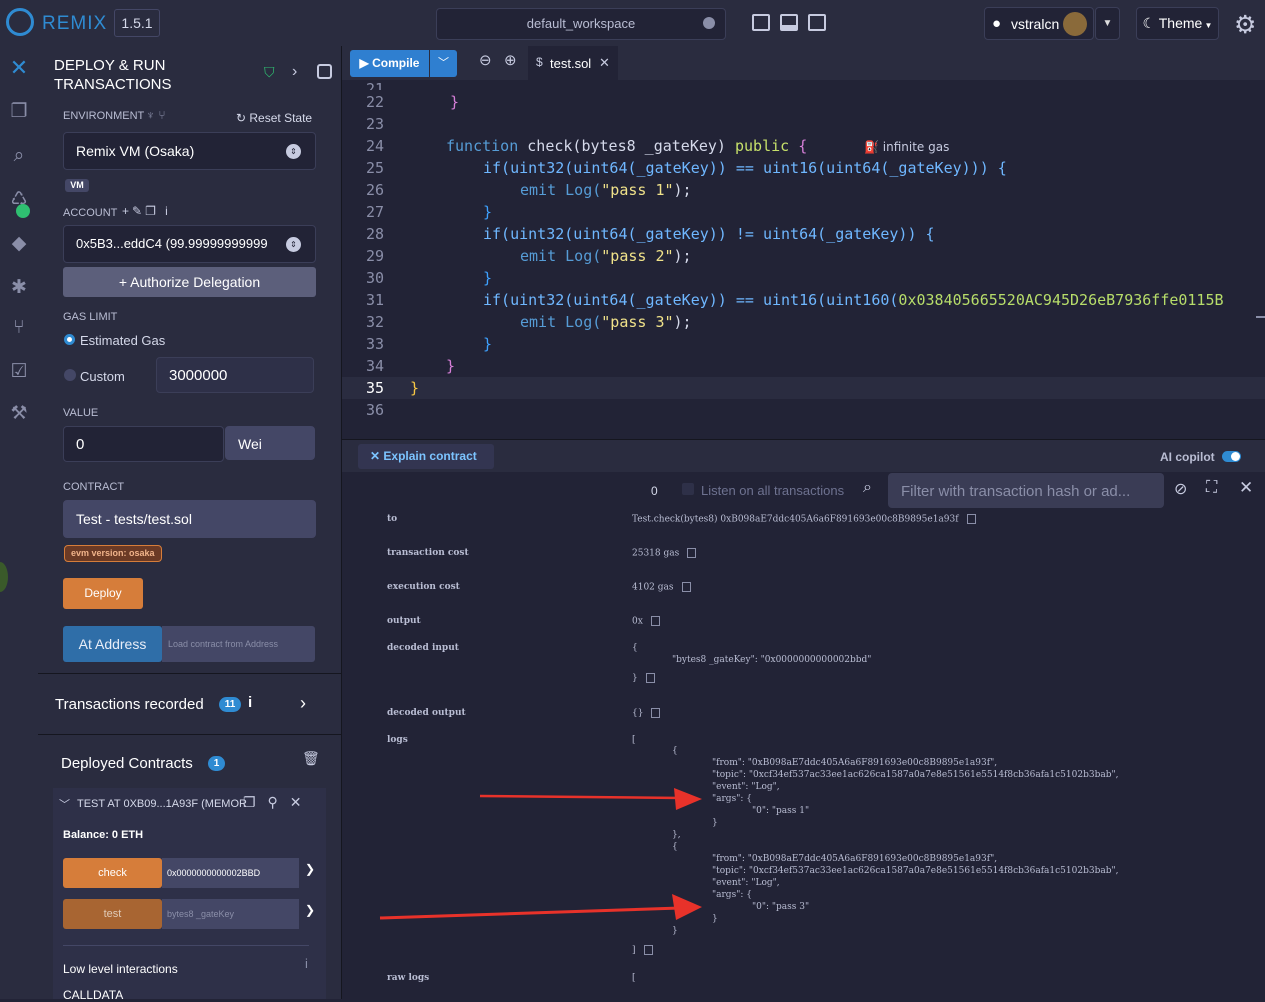 Image resolution: width=1265 pixels, height=1002 pixels. What do you see at coordinates (803, 388) in the screenshot?
I see `code-line-active: 35}` at bounding box center [803, 388].